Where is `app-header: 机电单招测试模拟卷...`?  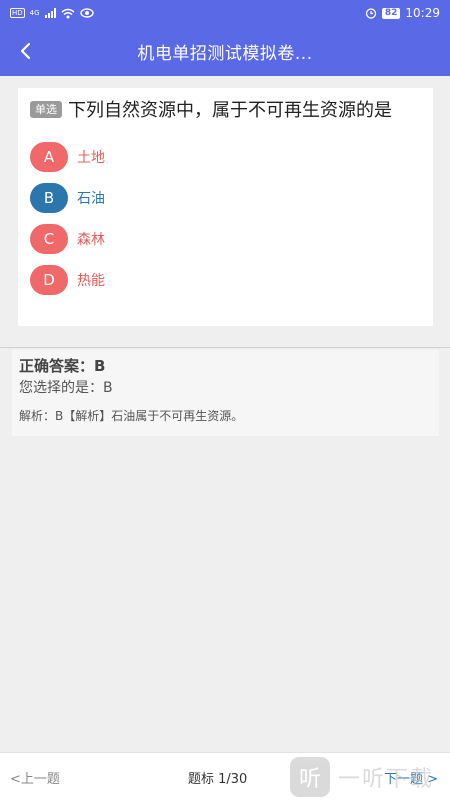
app-header: 机电单招测试模拟卷... is located at coordinates (225, 51).